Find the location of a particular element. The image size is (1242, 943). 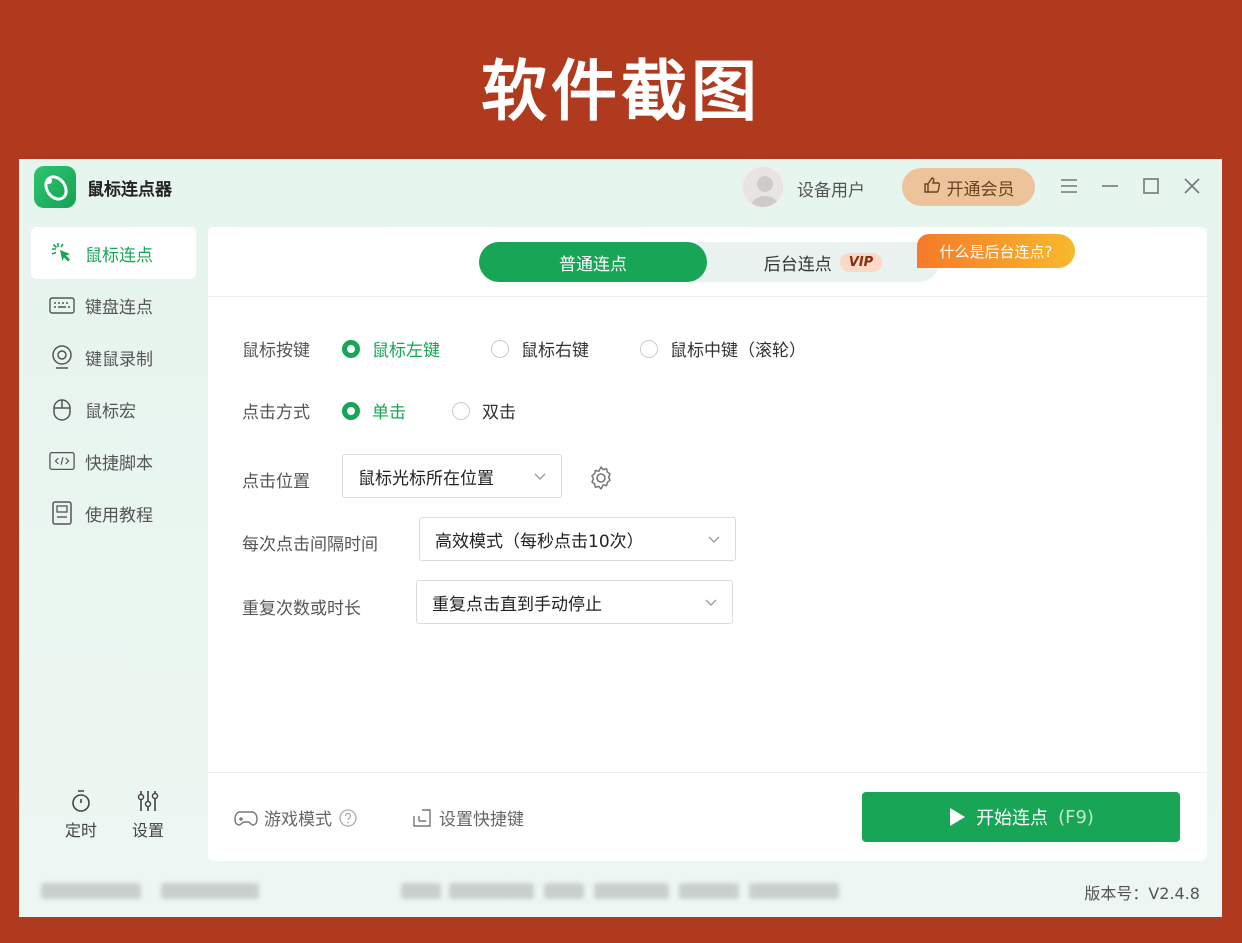

shortcut-settings-link: 设置快捷键 is located at coordinates (467, 817).